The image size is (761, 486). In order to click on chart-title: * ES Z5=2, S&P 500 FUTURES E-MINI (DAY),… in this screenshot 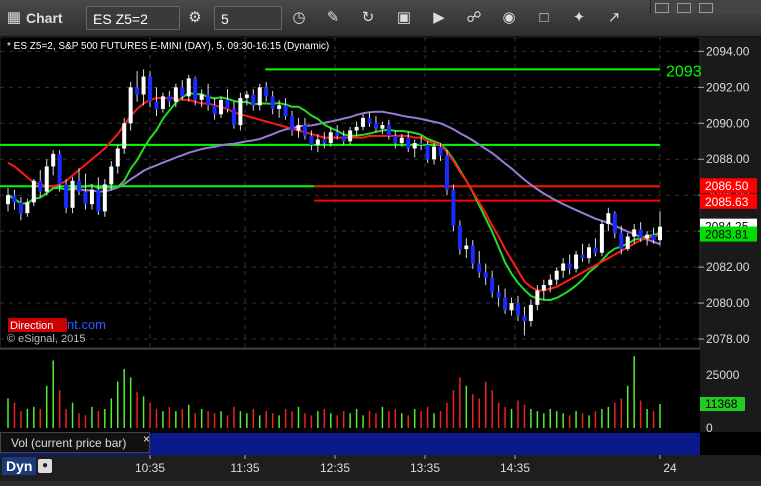, I will do `click(168, 46)`.